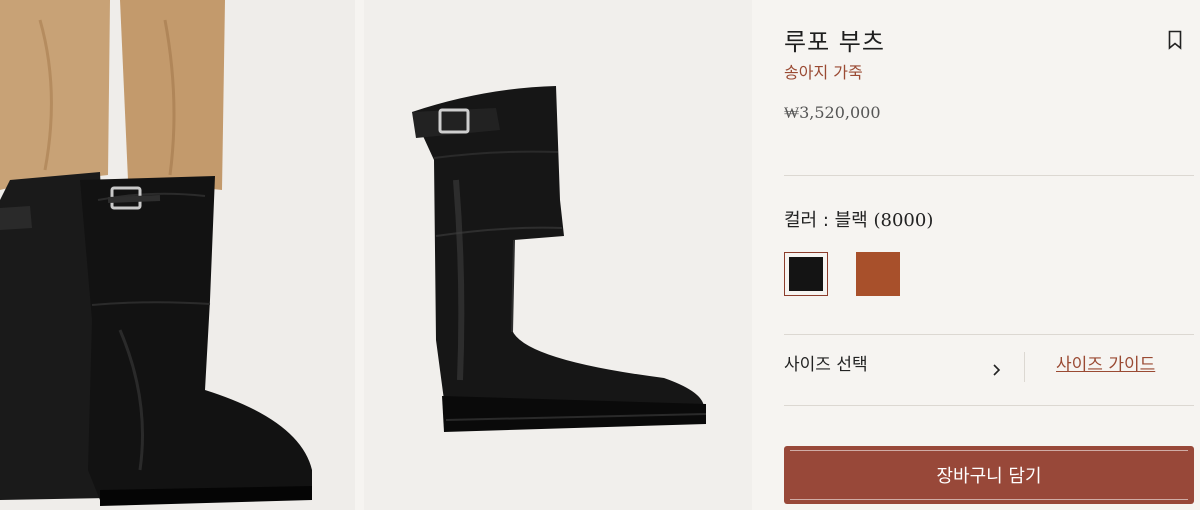 The height and width of the screenshot is (510, 1200). Describe the element at coordinates (832, 112) in the screenshot. I see `product-price: ₩3,520,000` at that location.